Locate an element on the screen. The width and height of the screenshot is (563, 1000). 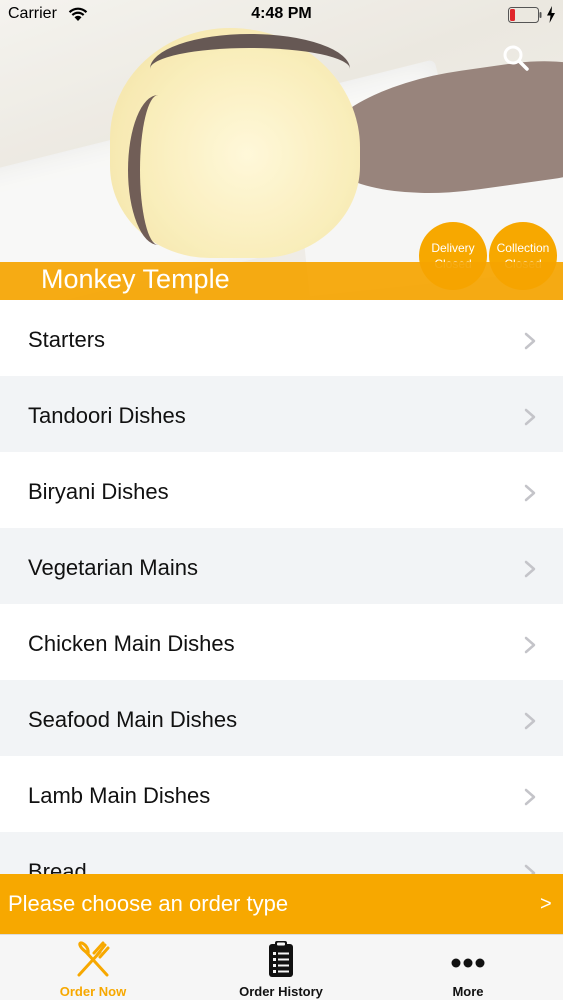
clipboard-list-icon is located at coordinates (281, 959).